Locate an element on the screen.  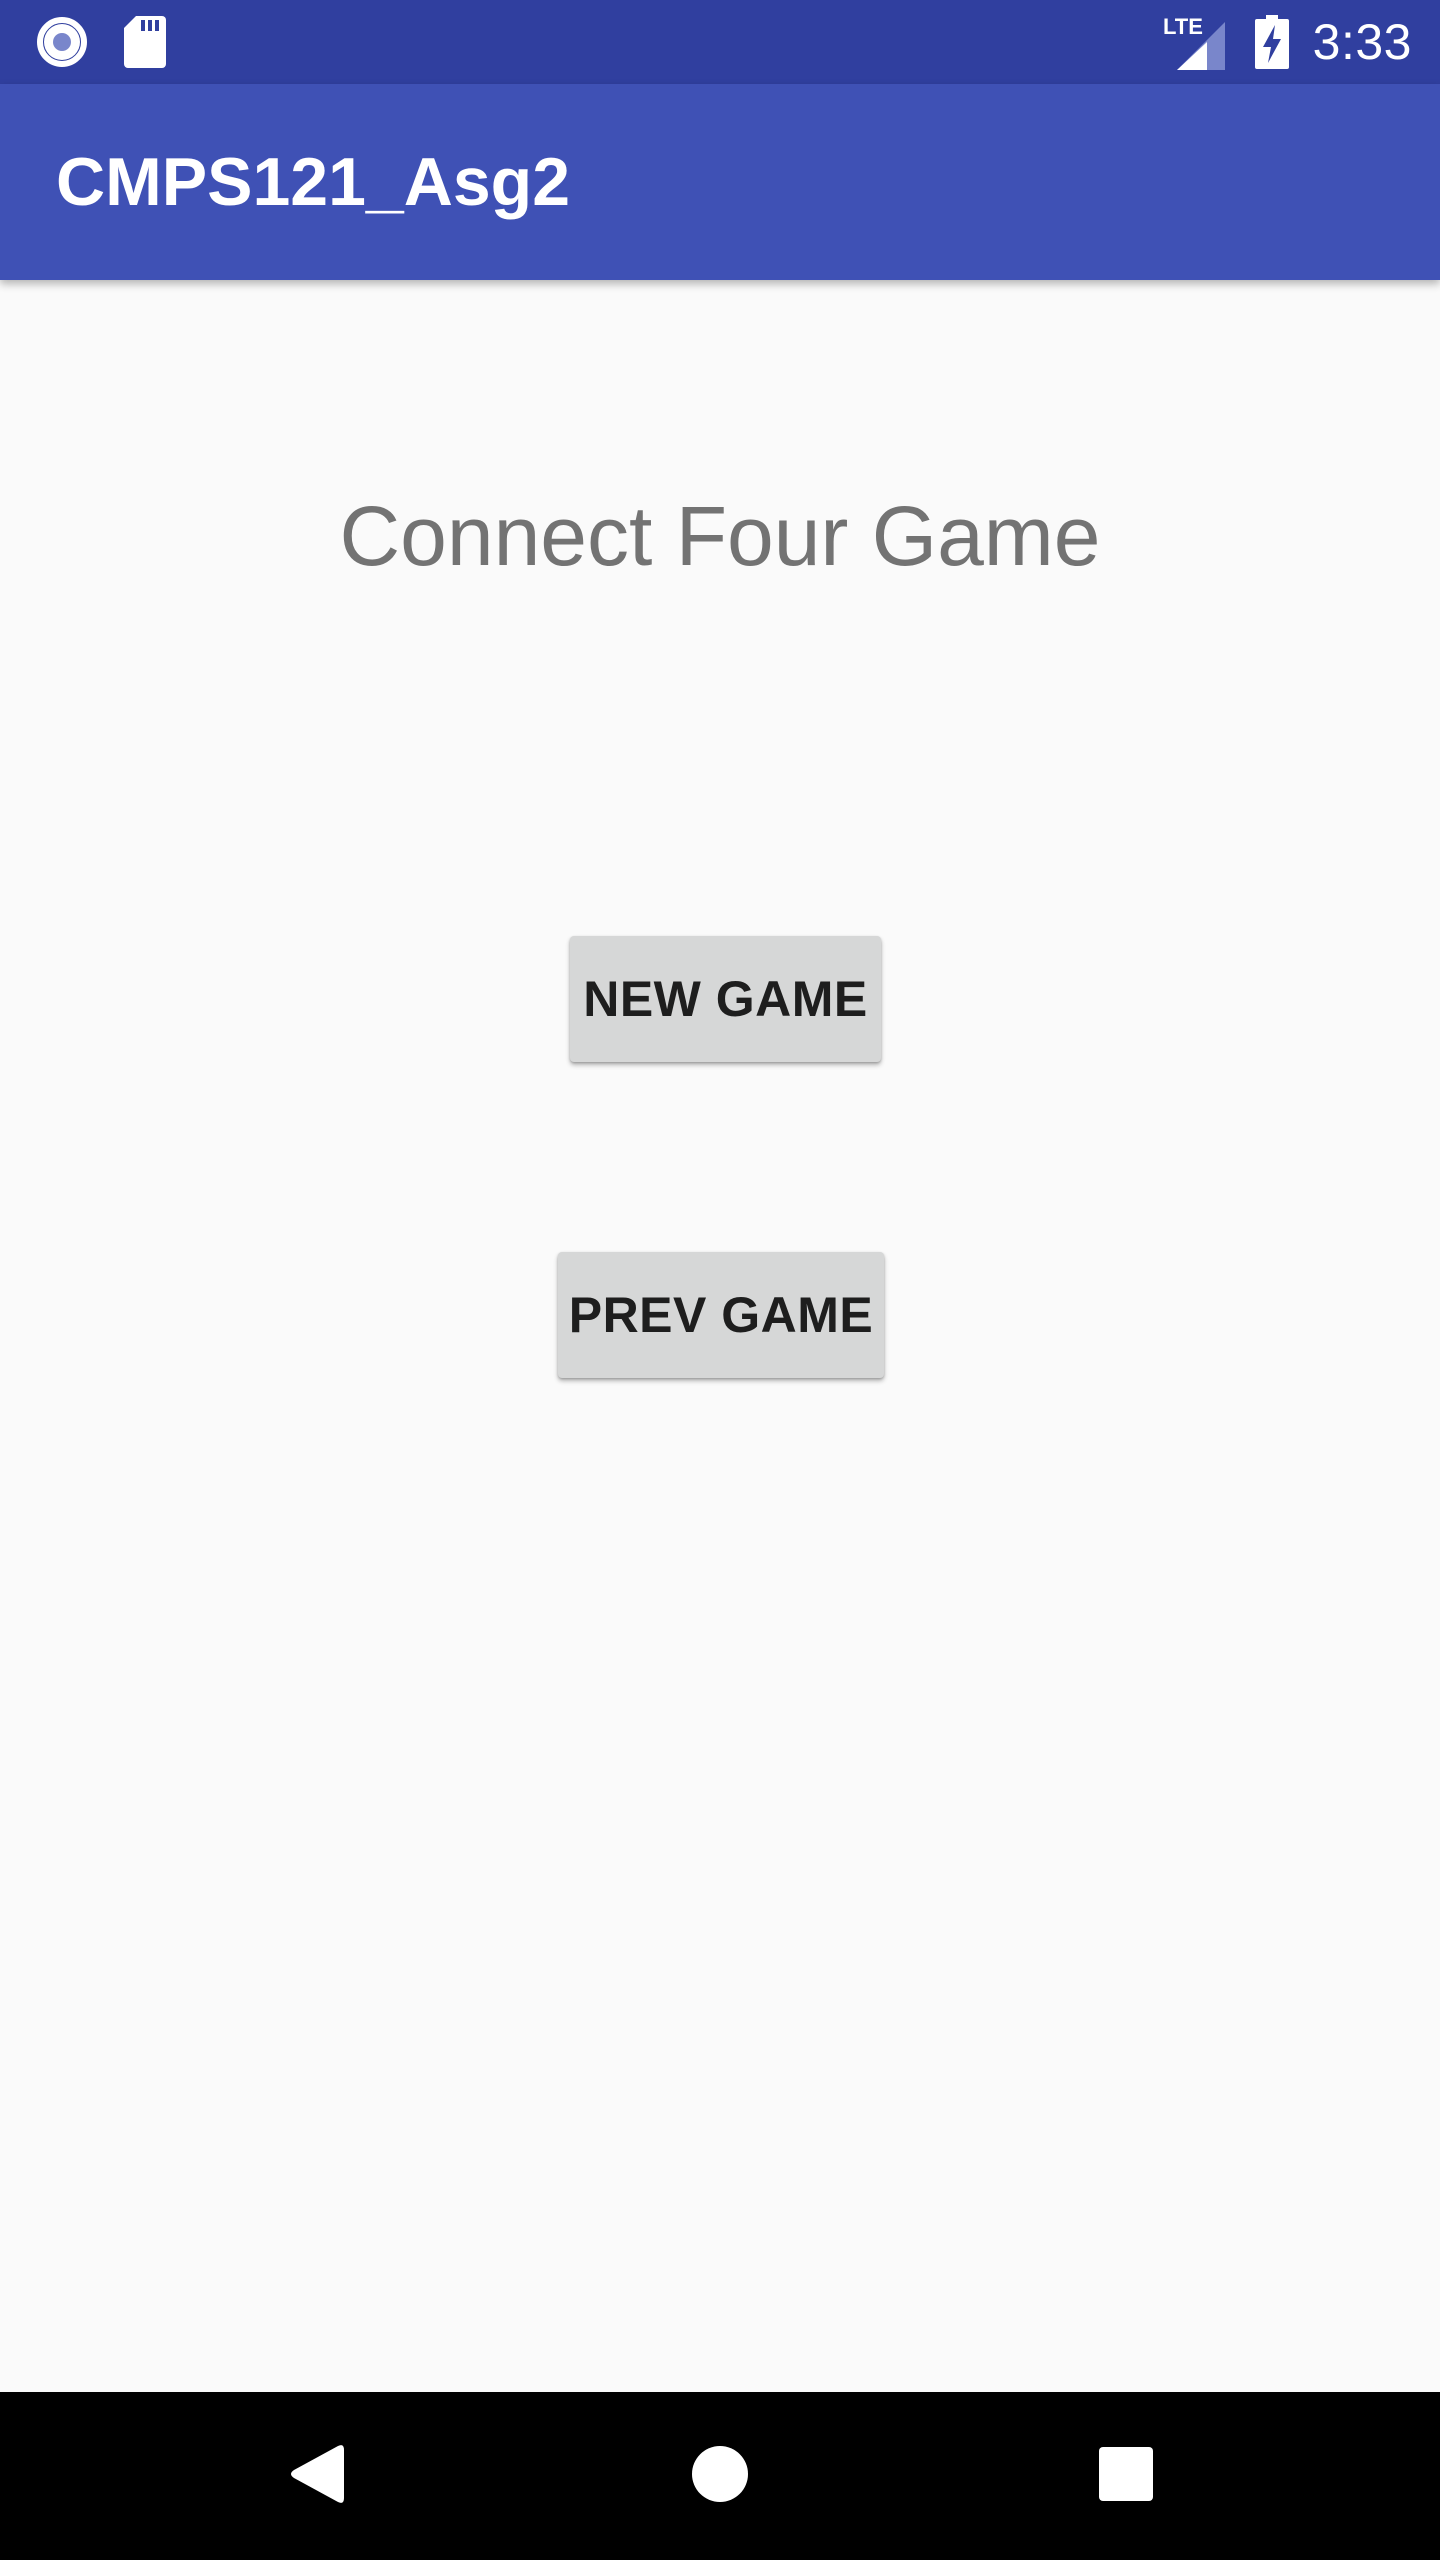
status-clock: 3:33 is located at coordinates (1362, 42).